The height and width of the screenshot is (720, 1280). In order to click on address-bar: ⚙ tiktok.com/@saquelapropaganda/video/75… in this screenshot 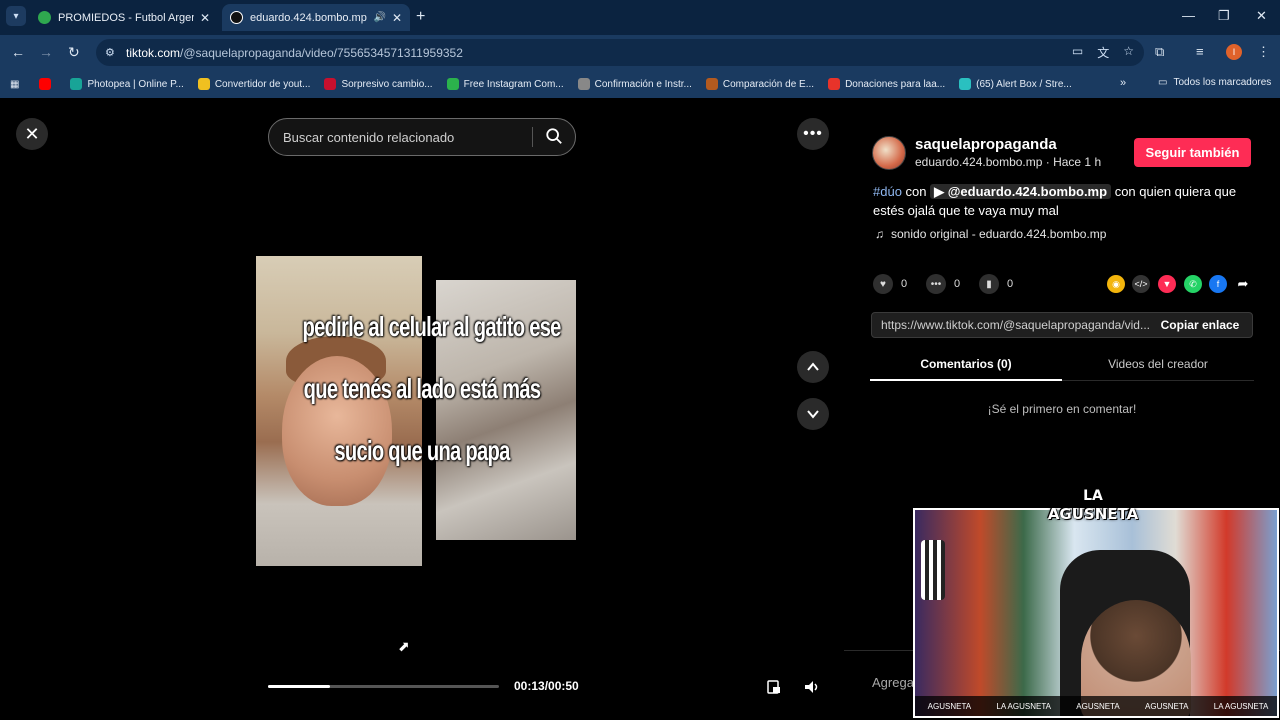, I will do `click(620, 52)`.